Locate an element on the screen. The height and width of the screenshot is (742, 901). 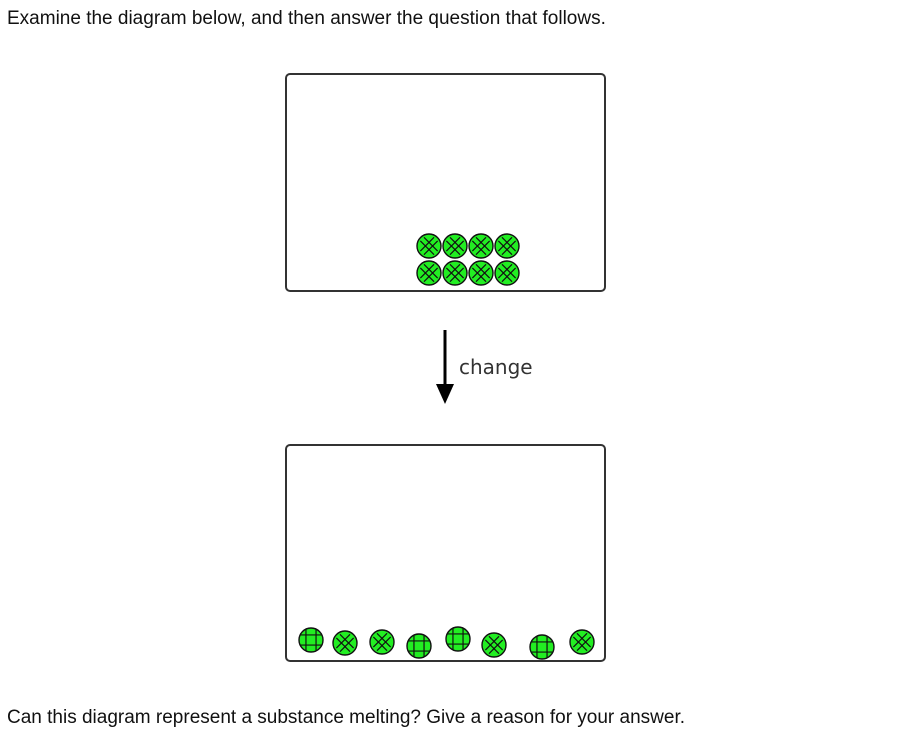
change-label: change is located at coordinates (496, 367).